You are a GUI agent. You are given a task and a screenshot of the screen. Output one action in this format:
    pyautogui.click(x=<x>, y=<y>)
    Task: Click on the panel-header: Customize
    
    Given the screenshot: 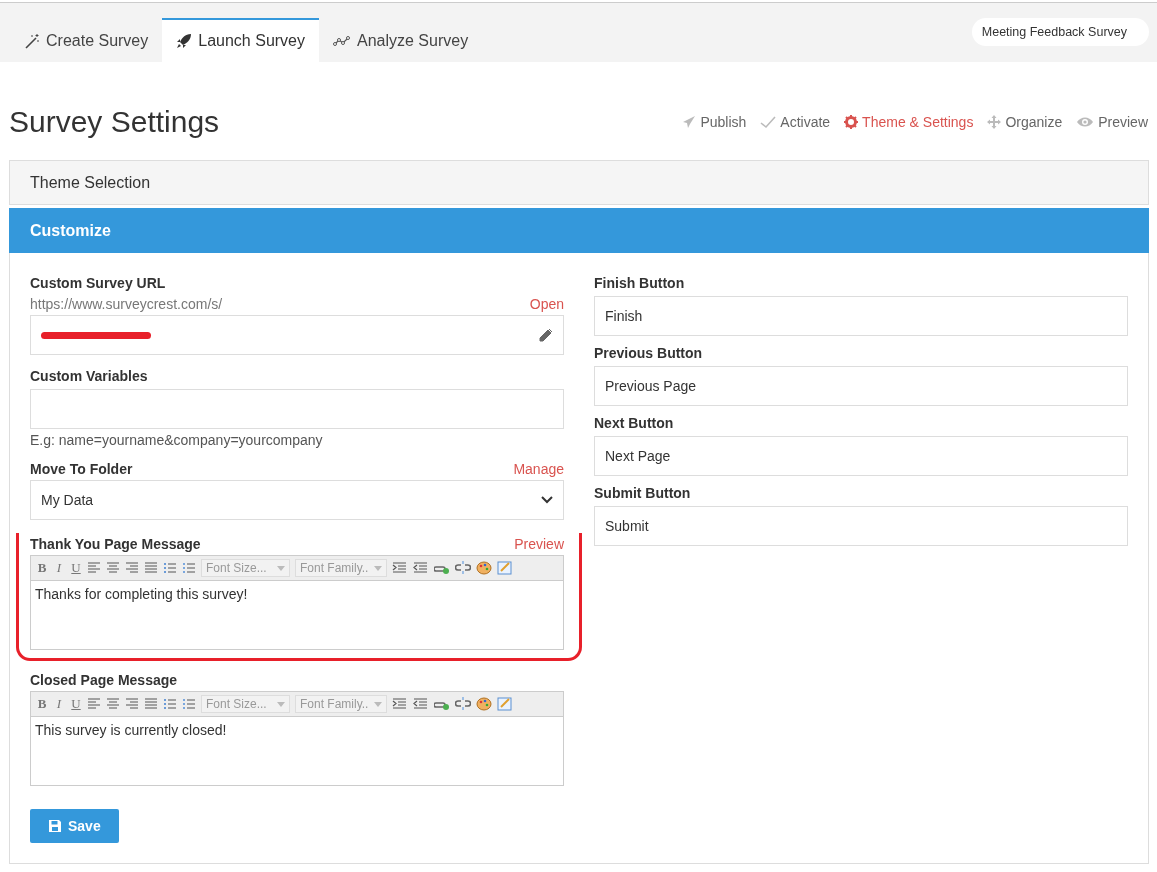 What is the action you would take?
    pyautogui.click(x=579, y=230)
    